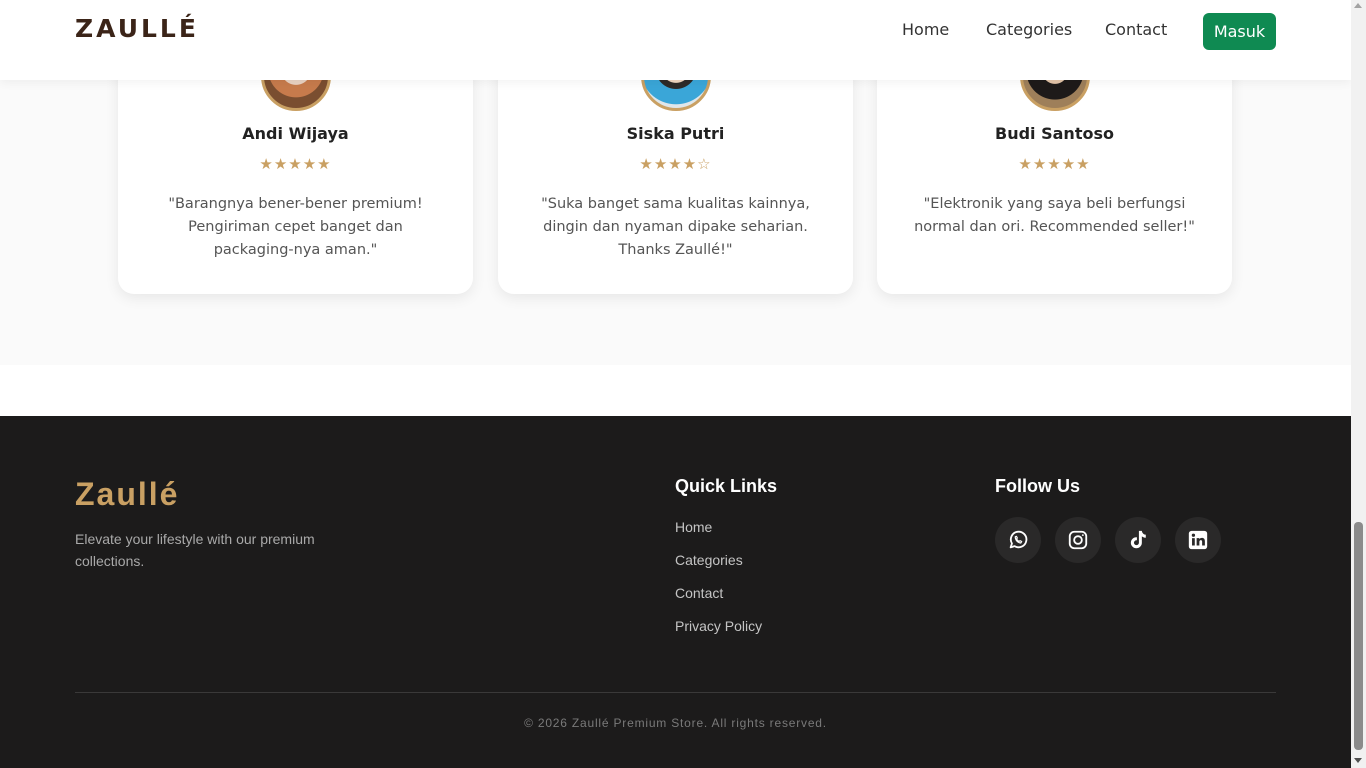  Describe the element at coordinates (1358, 760) in the screenshot. I see `scroll-down-arrow-icon` at that location.